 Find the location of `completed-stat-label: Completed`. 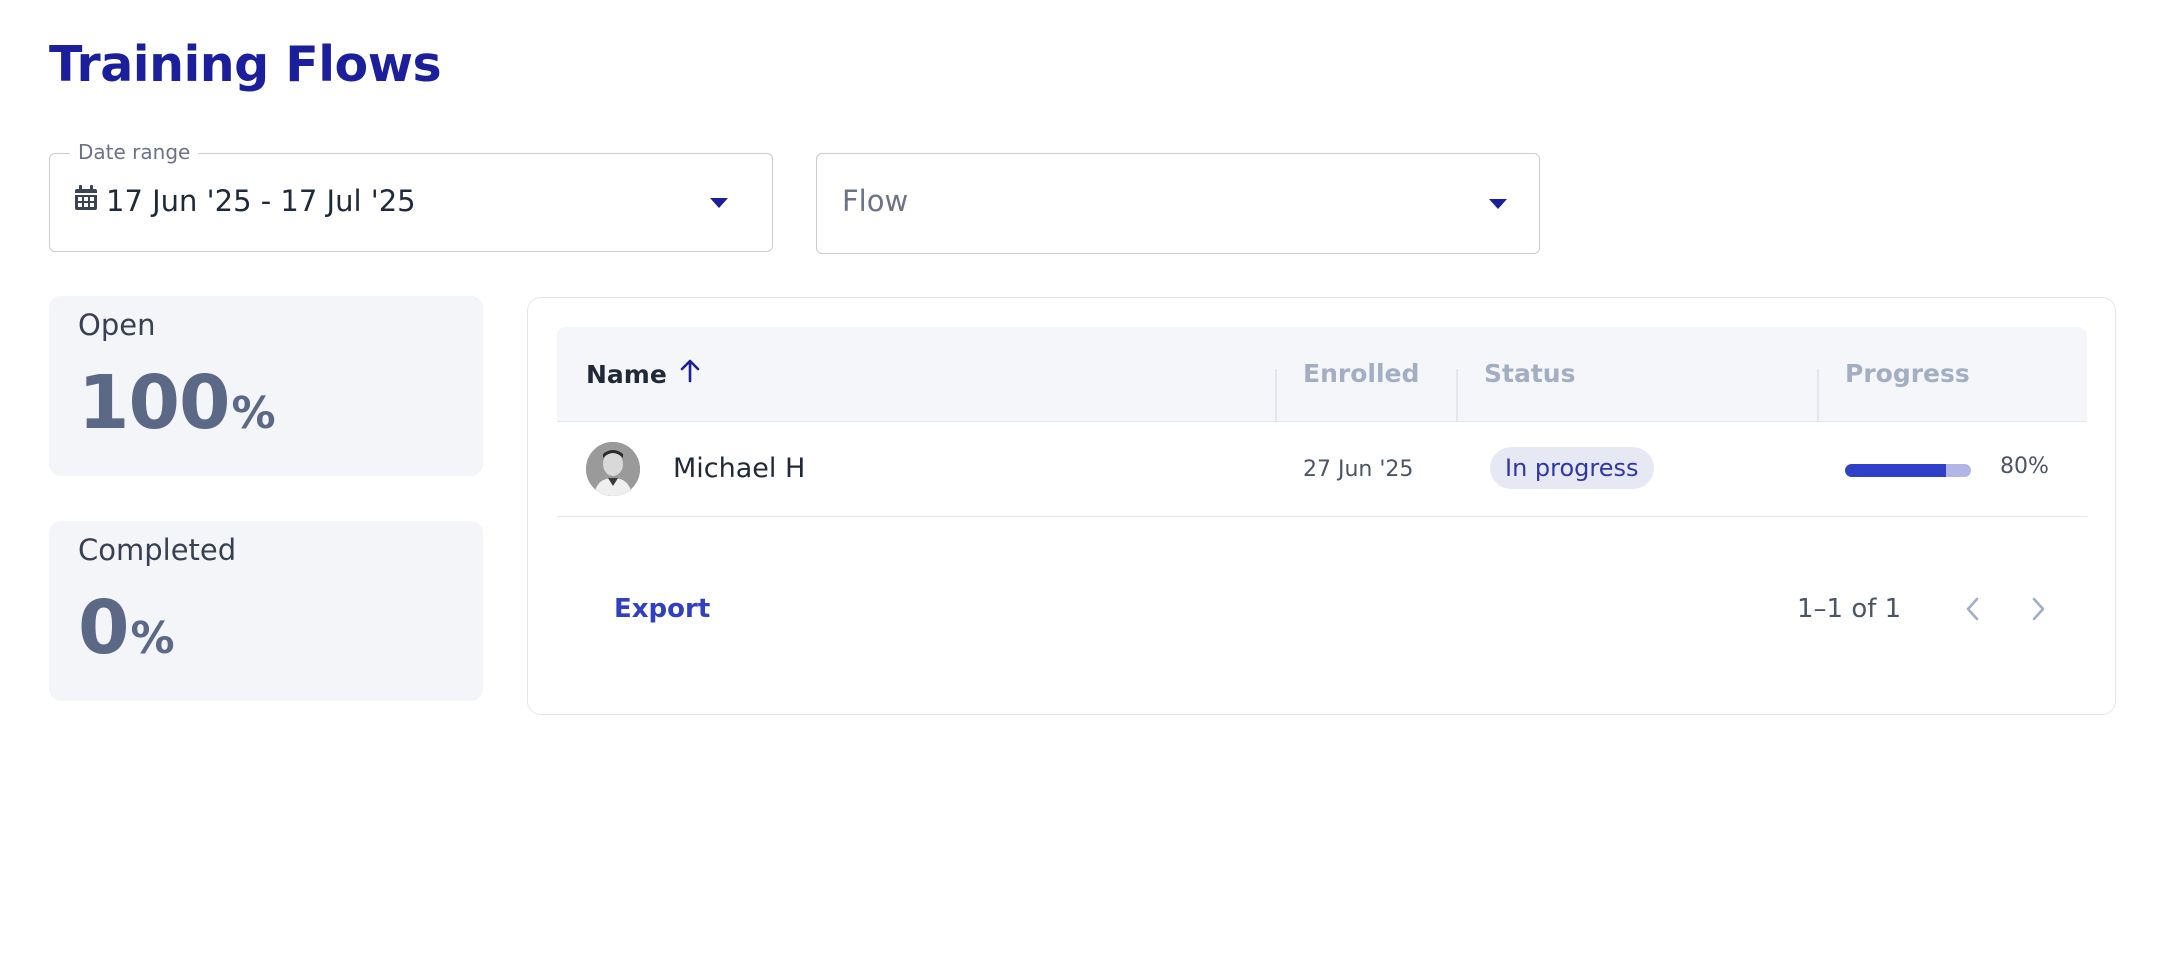

completed-stat-label: Completed is located at coordinates (157, 550).